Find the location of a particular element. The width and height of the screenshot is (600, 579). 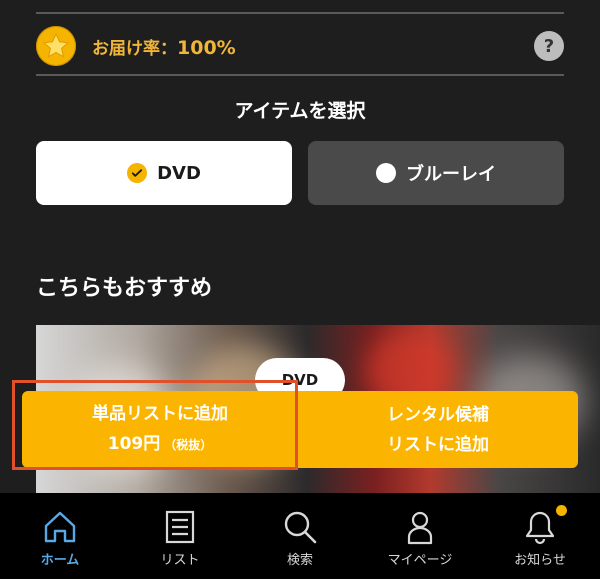

bell-icon is located at coordinates (540, 528).